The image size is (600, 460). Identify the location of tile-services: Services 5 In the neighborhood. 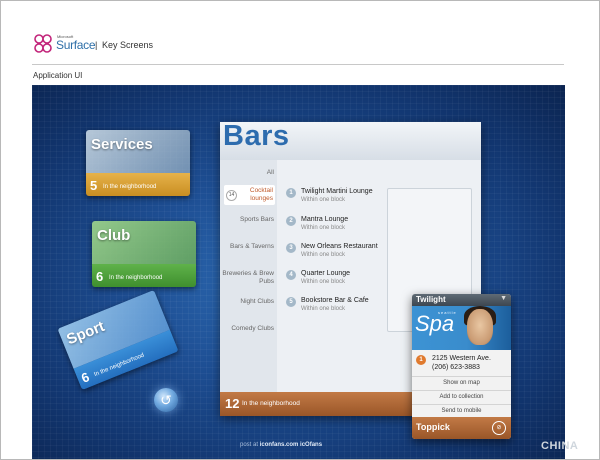
(138, 163).